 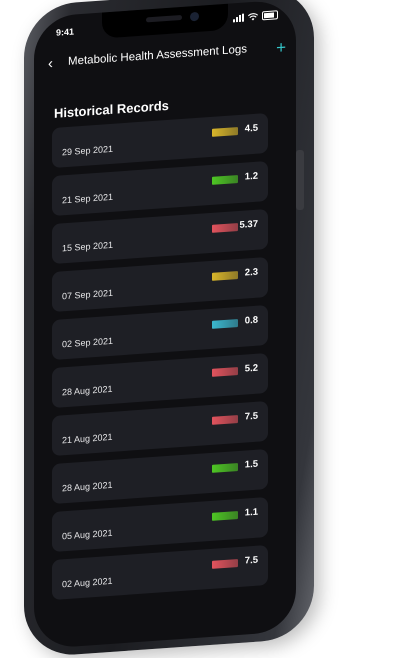 I want to click on wifi-icon, so click(x=253, y=16).